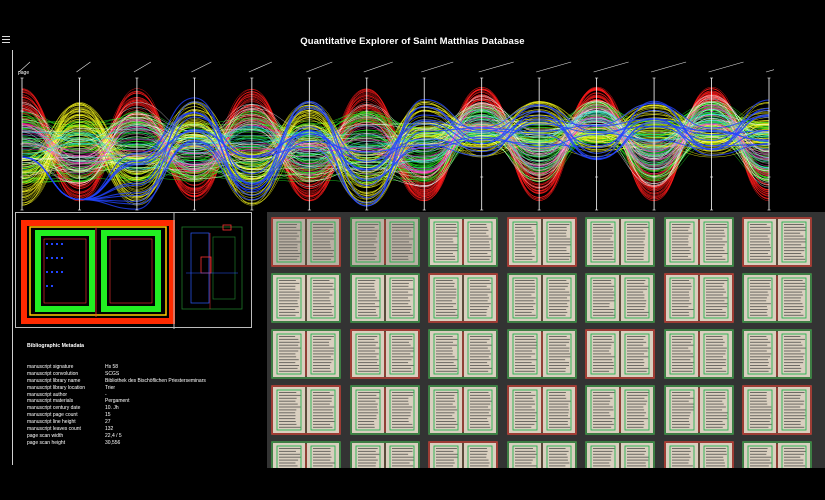  I want to click on right-page, so click(558, 455).